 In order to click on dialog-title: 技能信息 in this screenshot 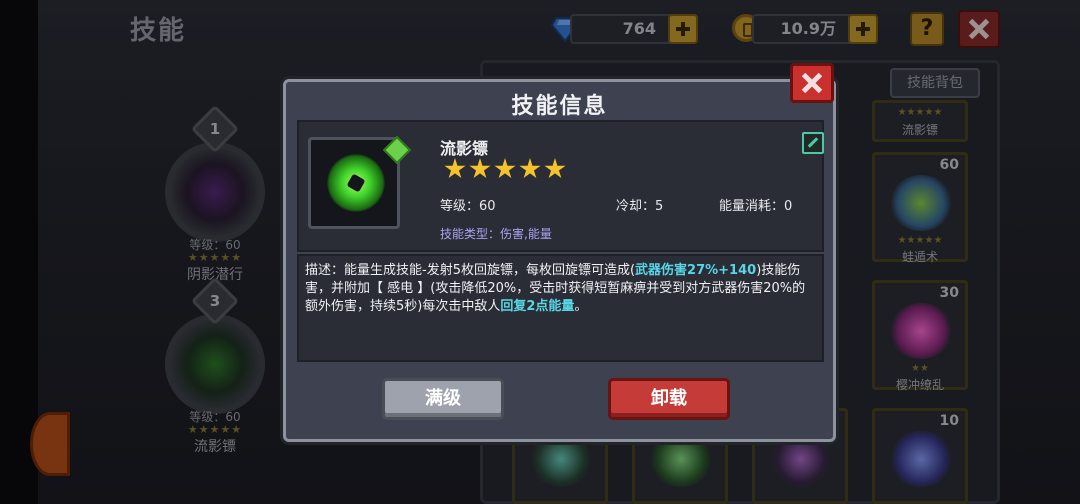, I will do `click(559, 106)`.